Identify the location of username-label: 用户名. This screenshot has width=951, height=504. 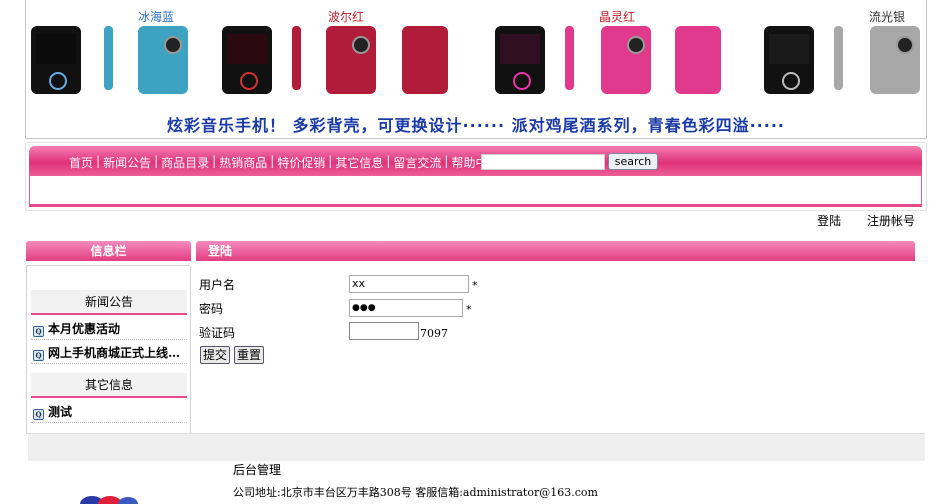
(217, 285).